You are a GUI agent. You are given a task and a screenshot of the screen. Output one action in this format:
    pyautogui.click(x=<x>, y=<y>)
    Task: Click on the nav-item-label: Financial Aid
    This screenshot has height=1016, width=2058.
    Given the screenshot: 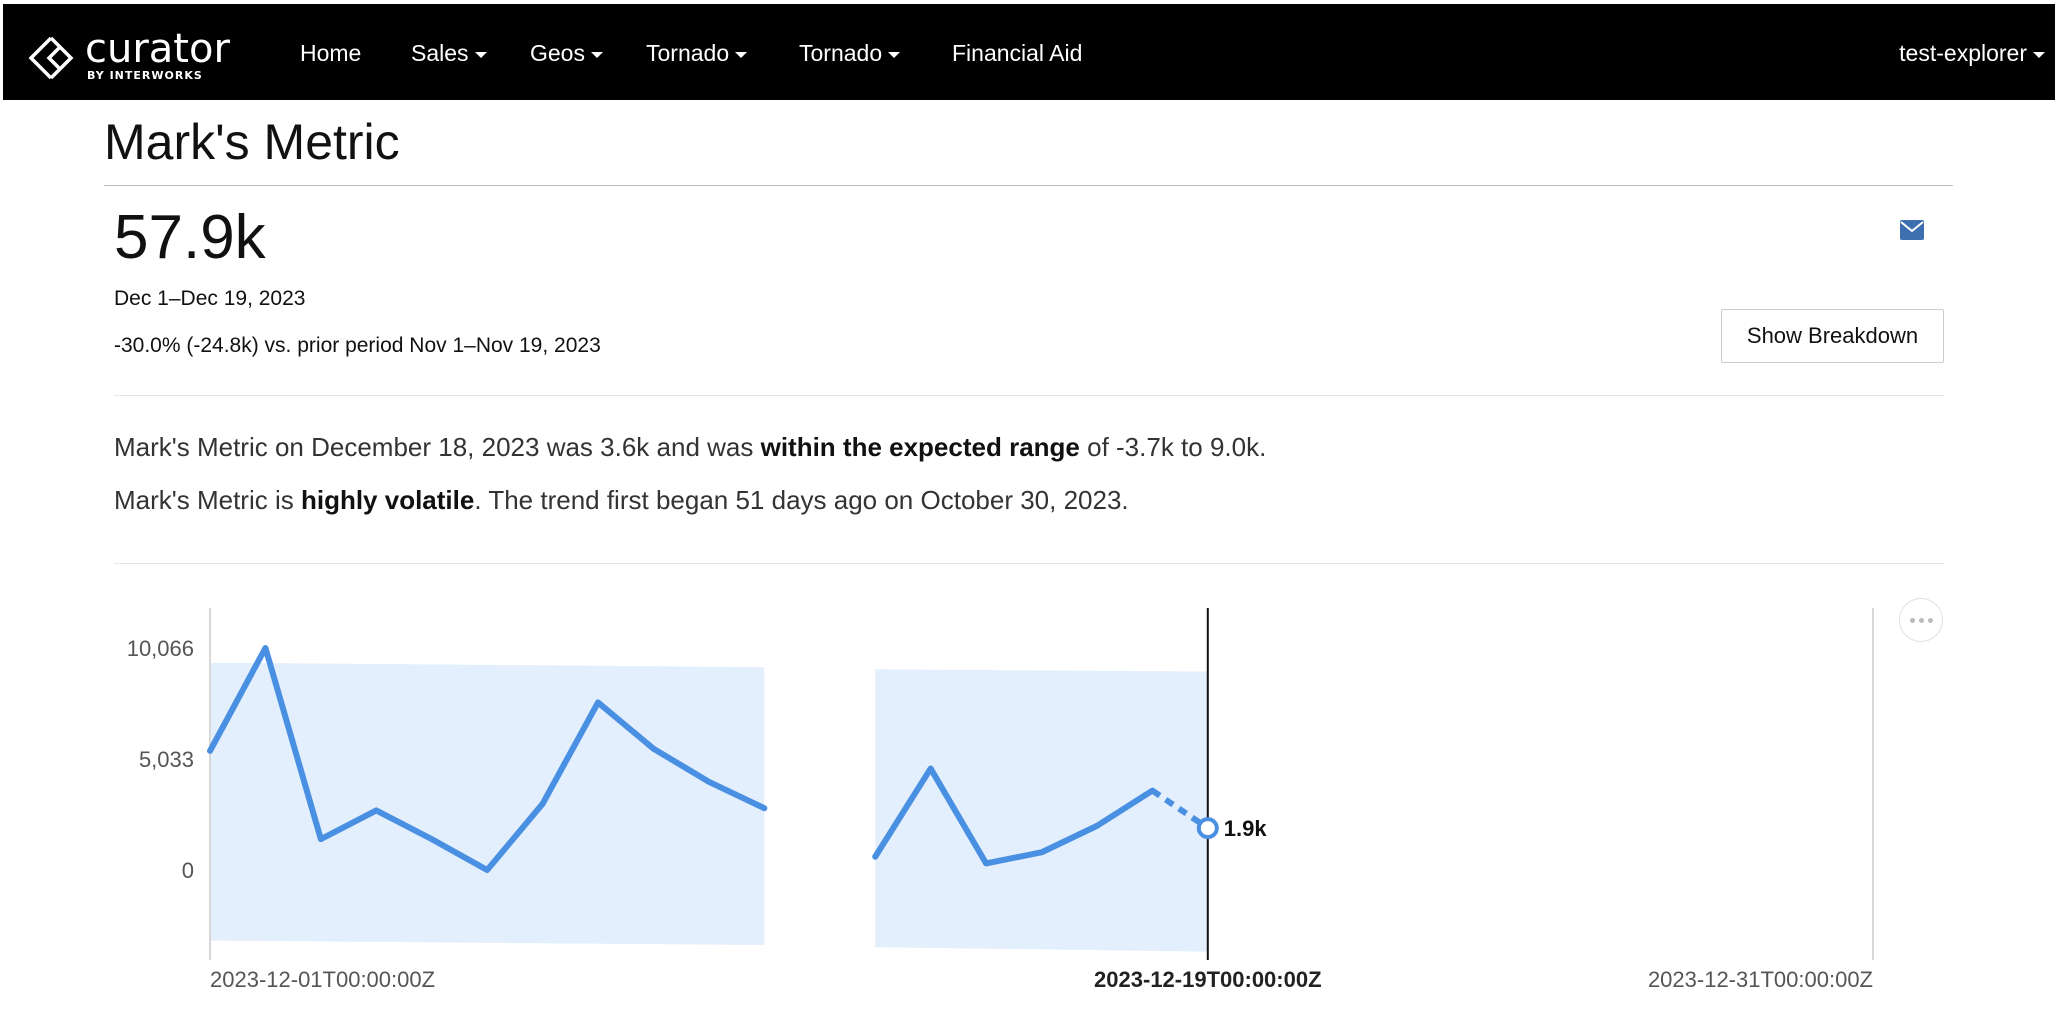 What is the action you would take?
    pyautogui.click(x=1017, y=53)
    